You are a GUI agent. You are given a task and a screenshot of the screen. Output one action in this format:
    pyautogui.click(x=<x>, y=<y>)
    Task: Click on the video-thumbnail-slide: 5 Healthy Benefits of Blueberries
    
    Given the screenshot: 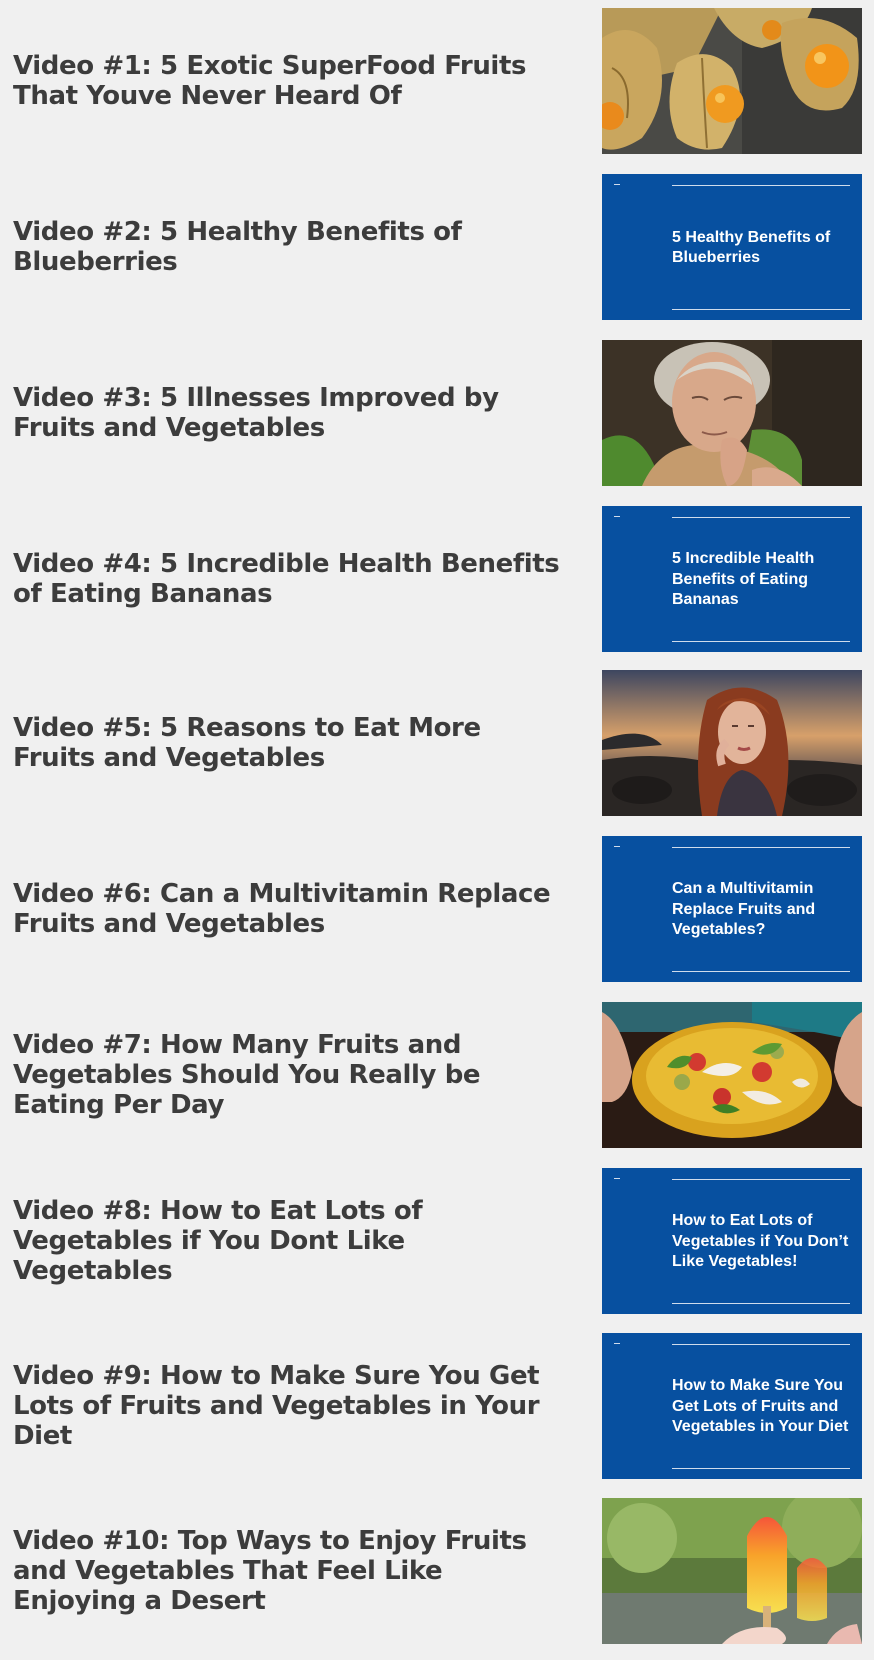 What is the action you would take?
    pyautogui.click(x=732, y=247)
    